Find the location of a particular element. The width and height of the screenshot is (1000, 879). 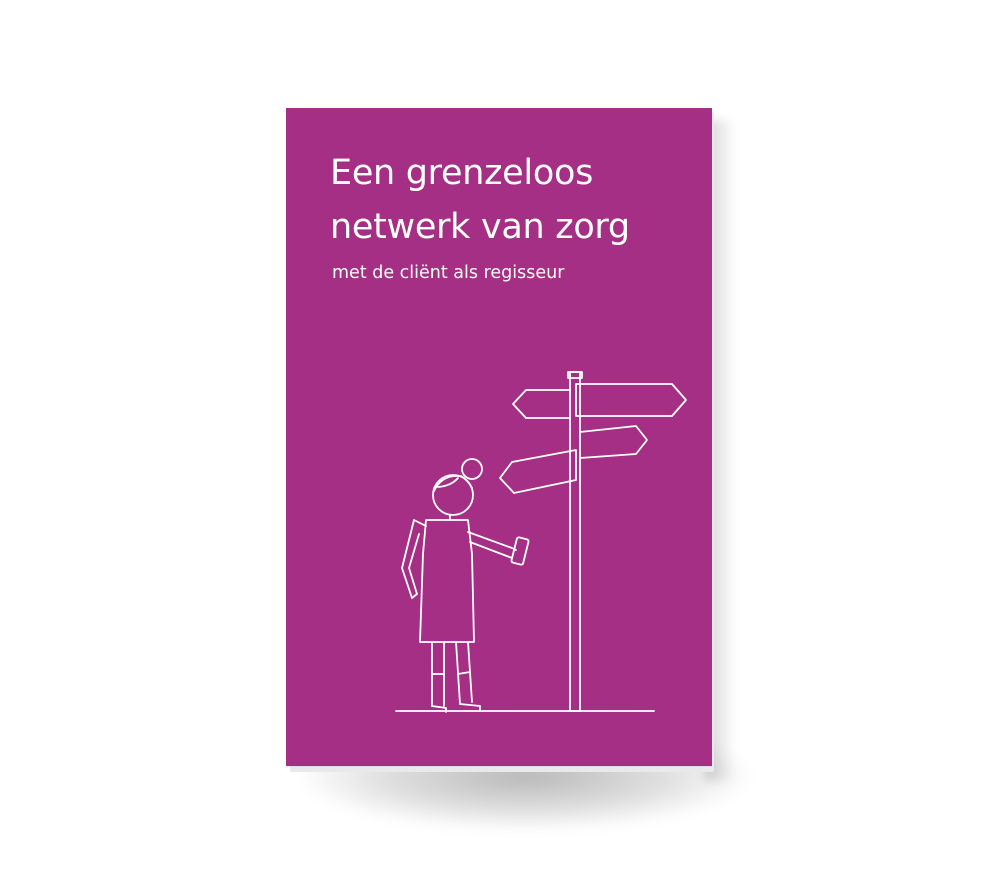

right-arm is located at coordinates (492, 545).